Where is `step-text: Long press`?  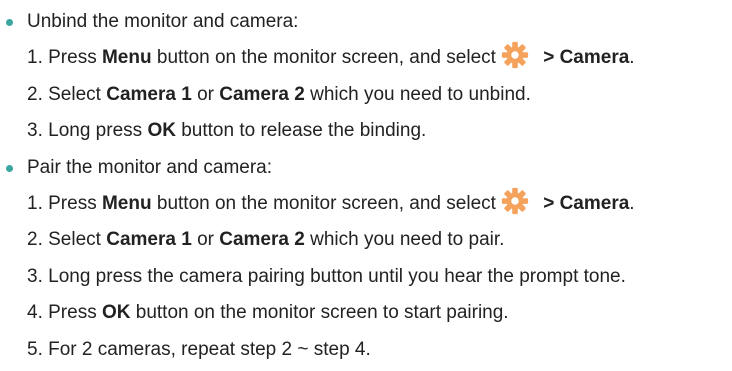 step-text: Long press is located at coordinates (95, 131).